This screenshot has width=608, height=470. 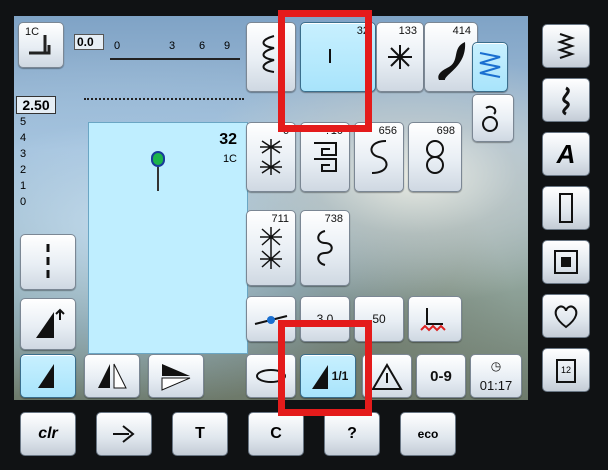 What do you see at coordinates (379, 319) in the screenshot?
I see `needle-stop-value: 50` at bounding box center [379, 319].